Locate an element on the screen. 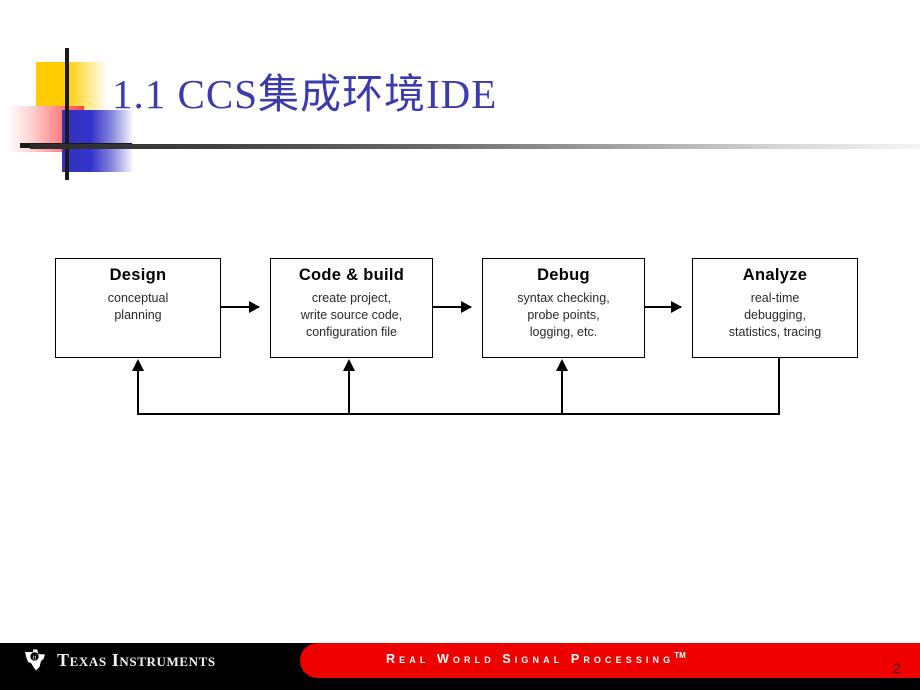 The height and width of the screenshot is (690, 920). flow-box-title: Design is located at coordinates (138, 275).